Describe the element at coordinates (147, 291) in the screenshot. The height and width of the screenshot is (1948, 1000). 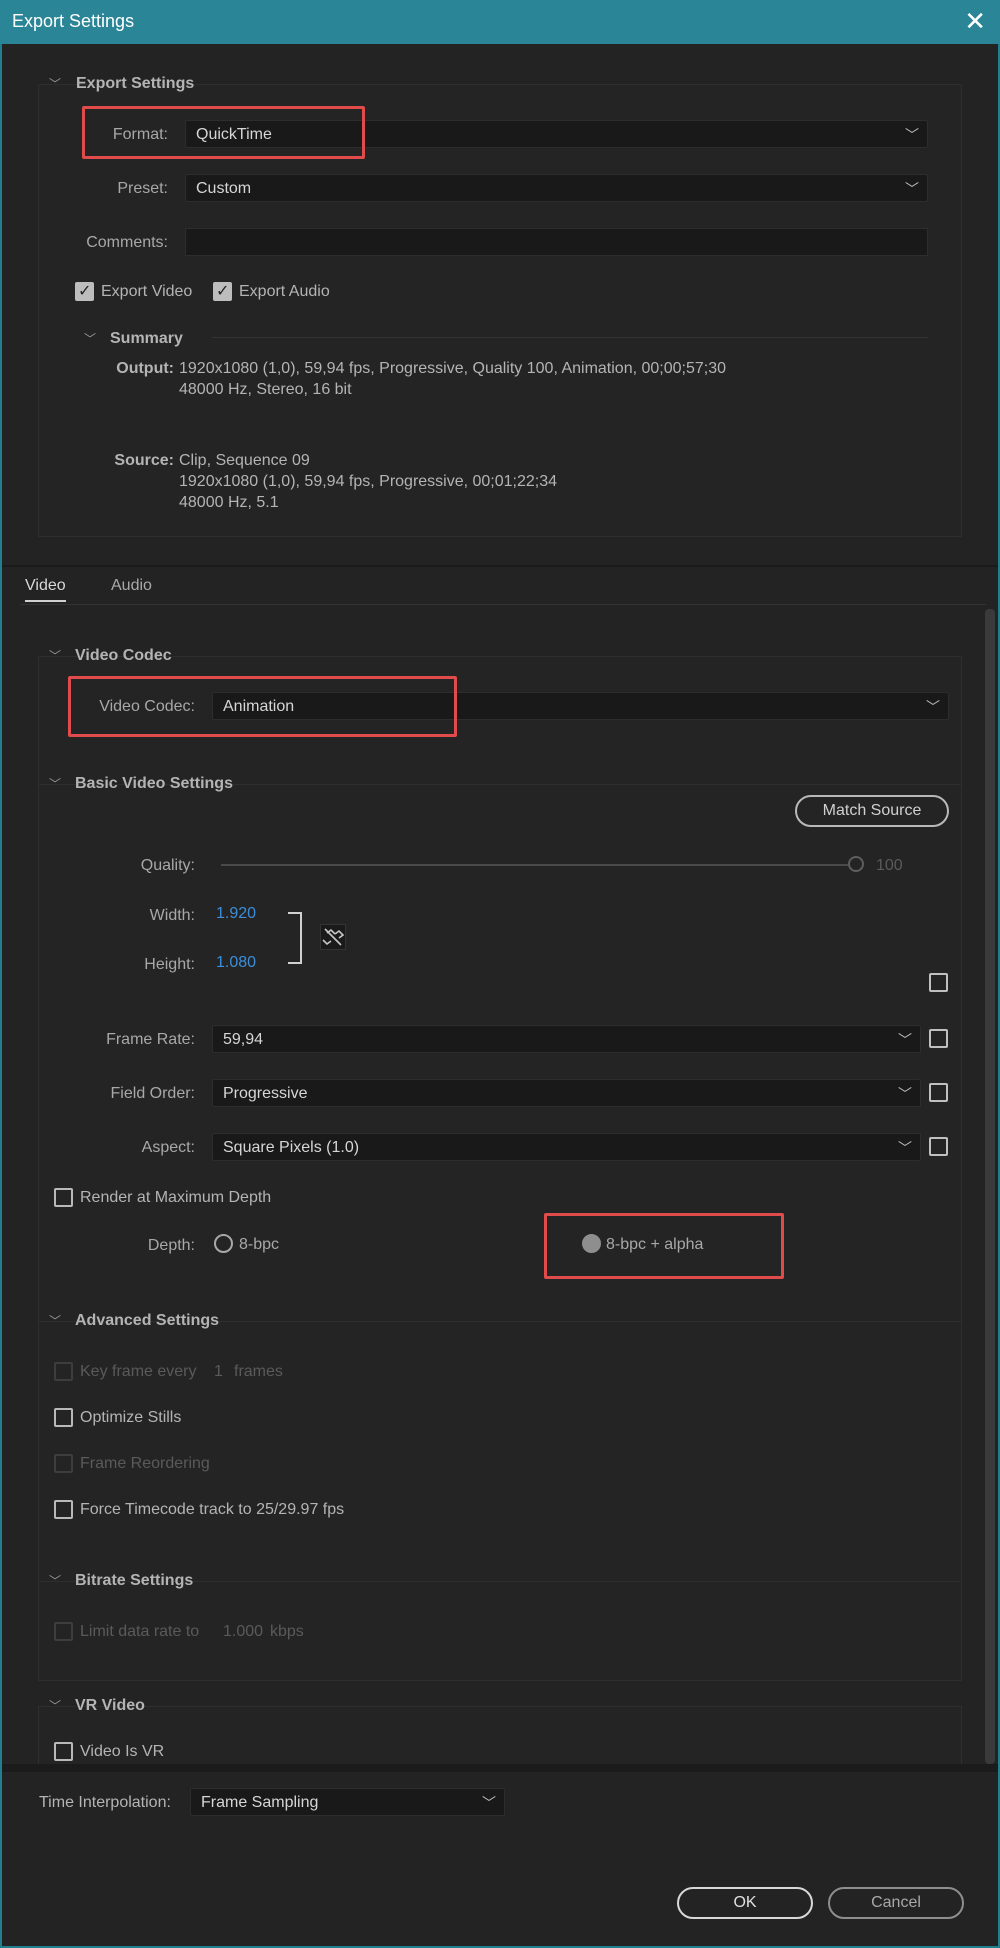
I see `export-video-label: Export Video` at that location.